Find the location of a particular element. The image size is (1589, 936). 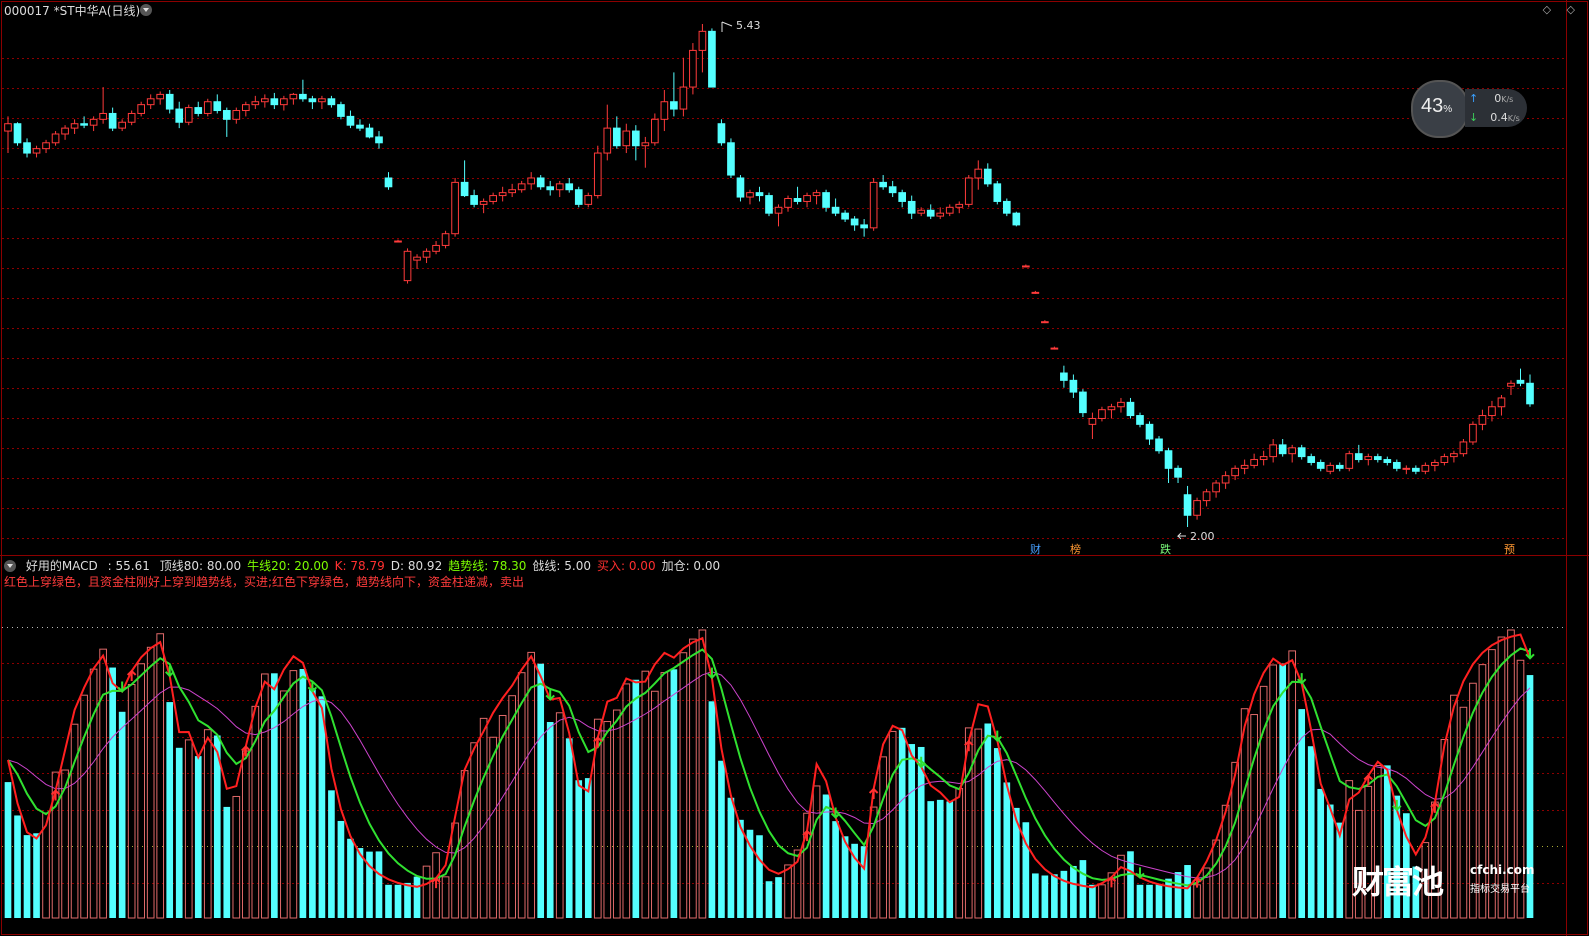

indicator-name: 好用的MACD is located at coordinates (62, 566).